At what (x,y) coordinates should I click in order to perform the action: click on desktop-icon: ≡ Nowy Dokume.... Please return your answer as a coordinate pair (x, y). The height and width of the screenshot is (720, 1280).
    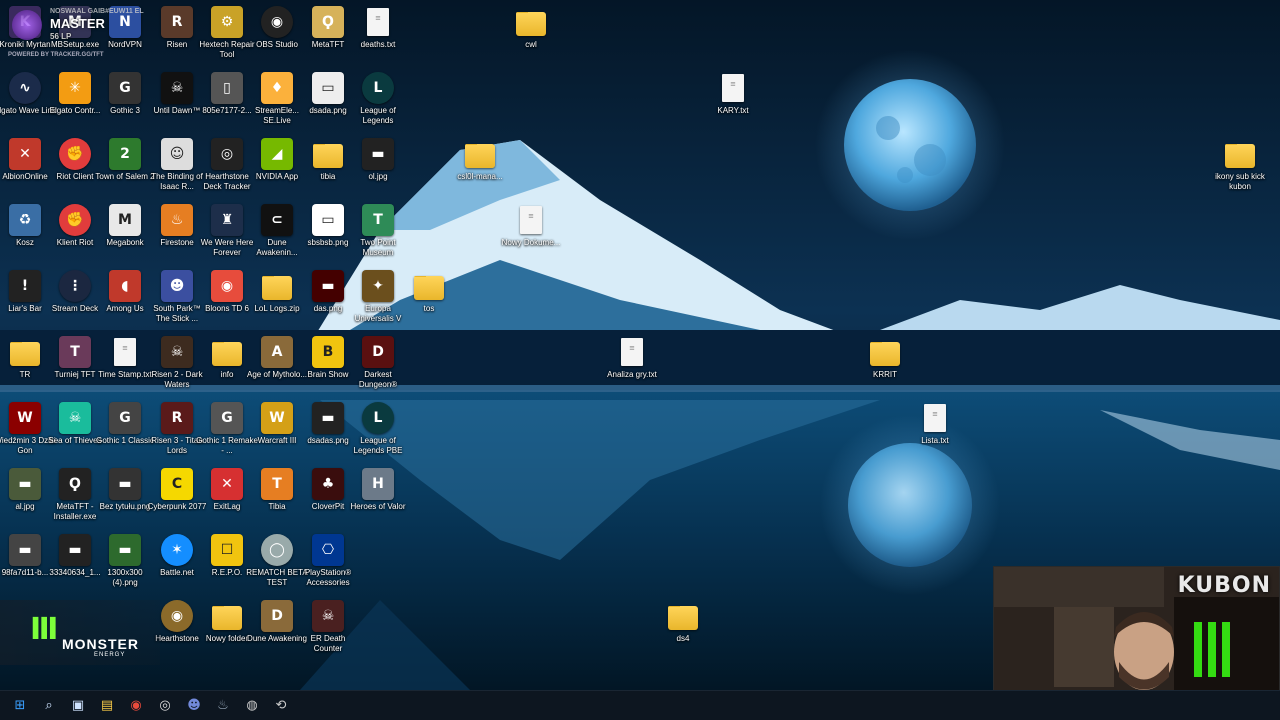
    Looking at the image, I should click on (531, 236).